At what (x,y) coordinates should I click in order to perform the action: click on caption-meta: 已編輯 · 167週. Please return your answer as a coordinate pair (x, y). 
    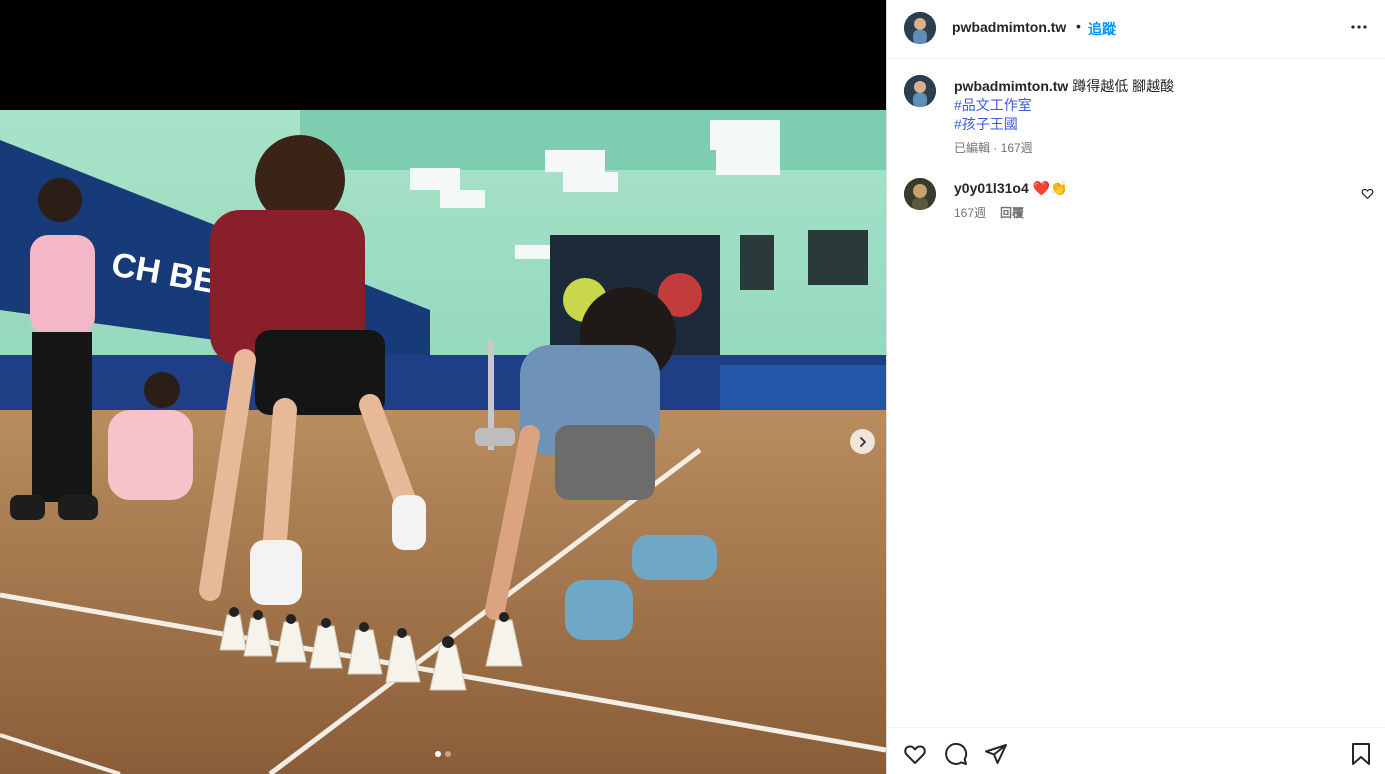
    Looking at the image, I should click on (993, 148).